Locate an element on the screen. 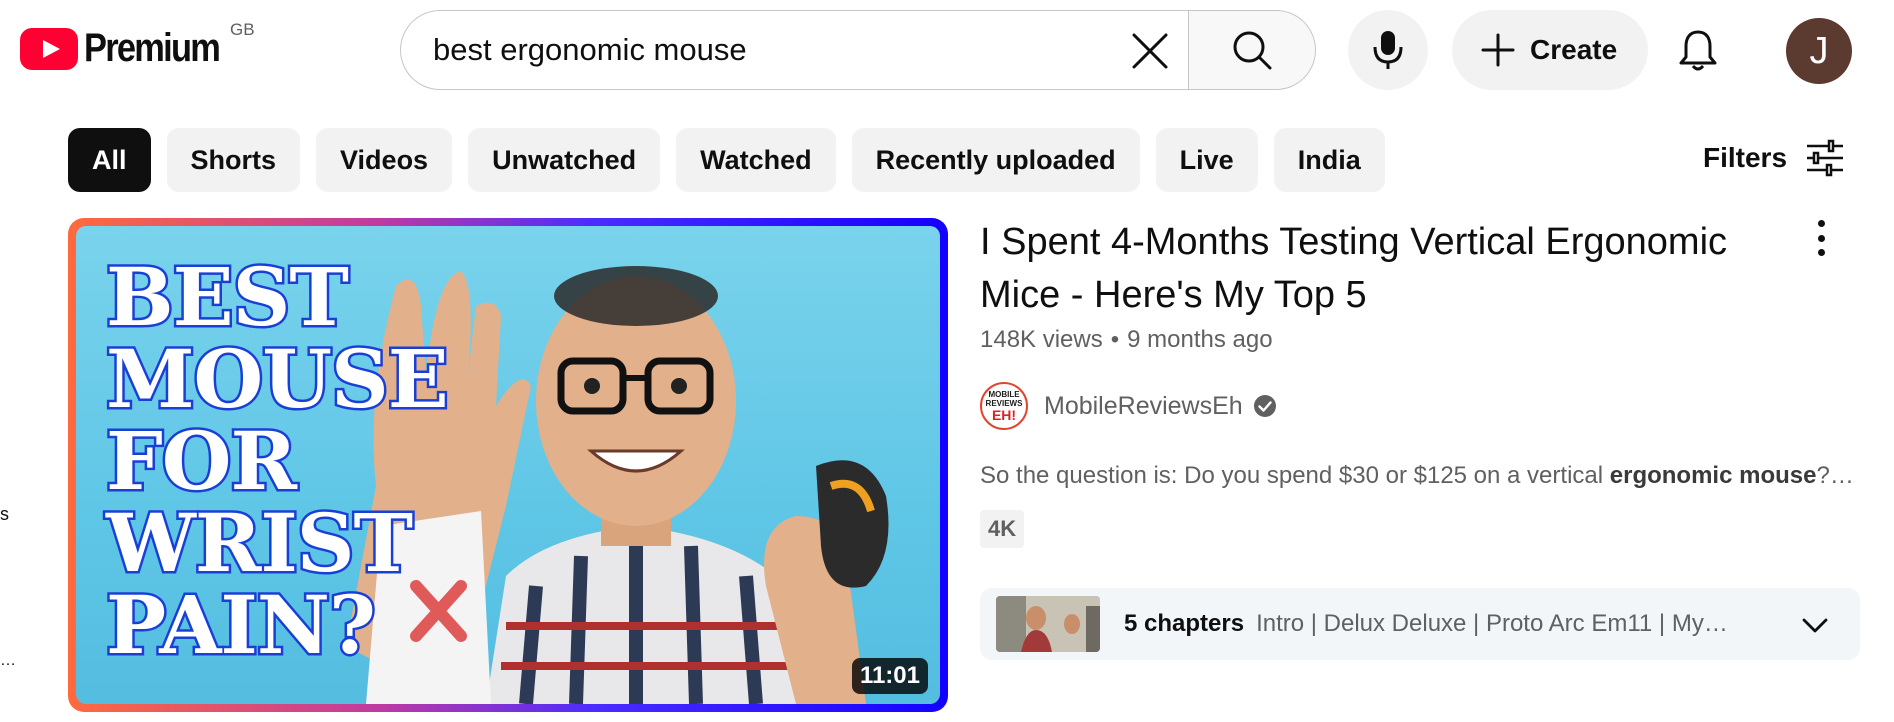 This screenshot has height=722, width=1894. channel-avatar-text: EH! is located at coordinates (1004, 414).